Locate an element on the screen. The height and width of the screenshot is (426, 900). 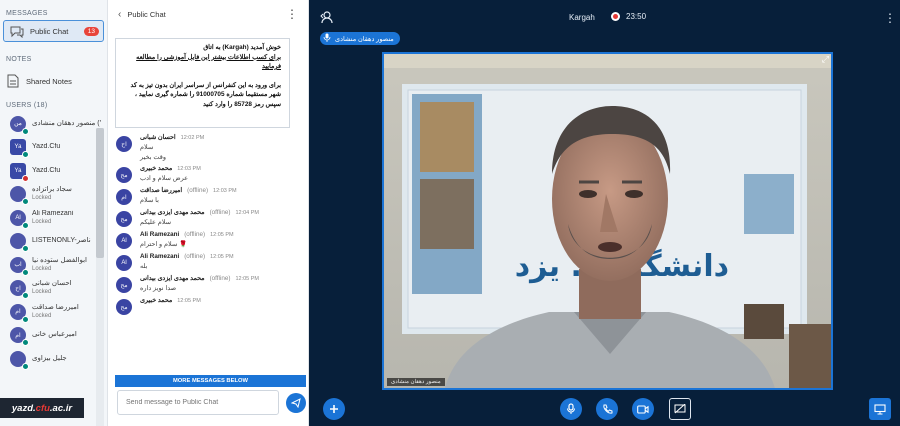
chat-message: Al Ali Ramezani (offline) 12:05 PM بله is located at coordinates (208, 260).